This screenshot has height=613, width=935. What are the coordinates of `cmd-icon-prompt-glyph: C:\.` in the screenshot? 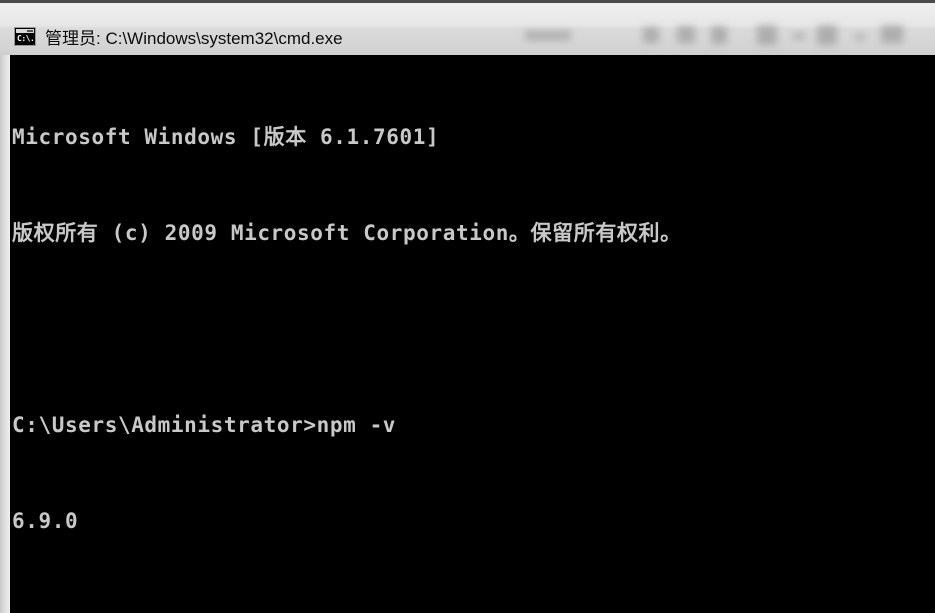 It's located at (26, 38).